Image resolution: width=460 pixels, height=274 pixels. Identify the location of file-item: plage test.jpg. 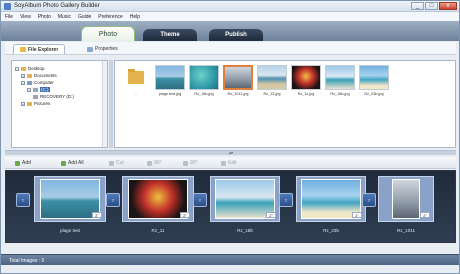
(170, 81).